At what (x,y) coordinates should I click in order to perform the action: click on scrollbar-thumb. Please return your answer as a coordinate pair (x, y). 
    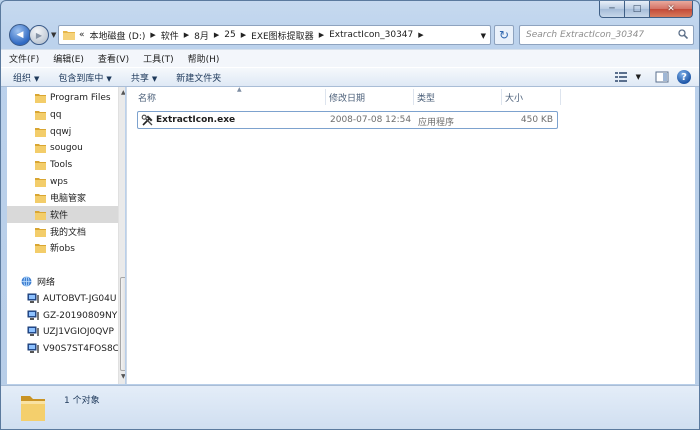
    Looking at the image, I should click on (122, 324).